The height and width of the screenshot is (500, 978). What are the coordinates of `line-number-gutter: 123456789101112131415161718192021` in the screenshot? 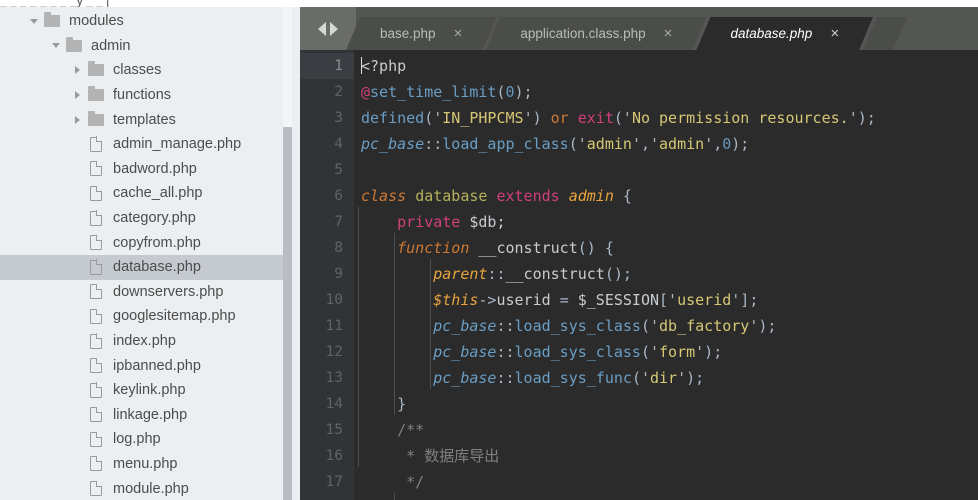 It's located at (327, 275).